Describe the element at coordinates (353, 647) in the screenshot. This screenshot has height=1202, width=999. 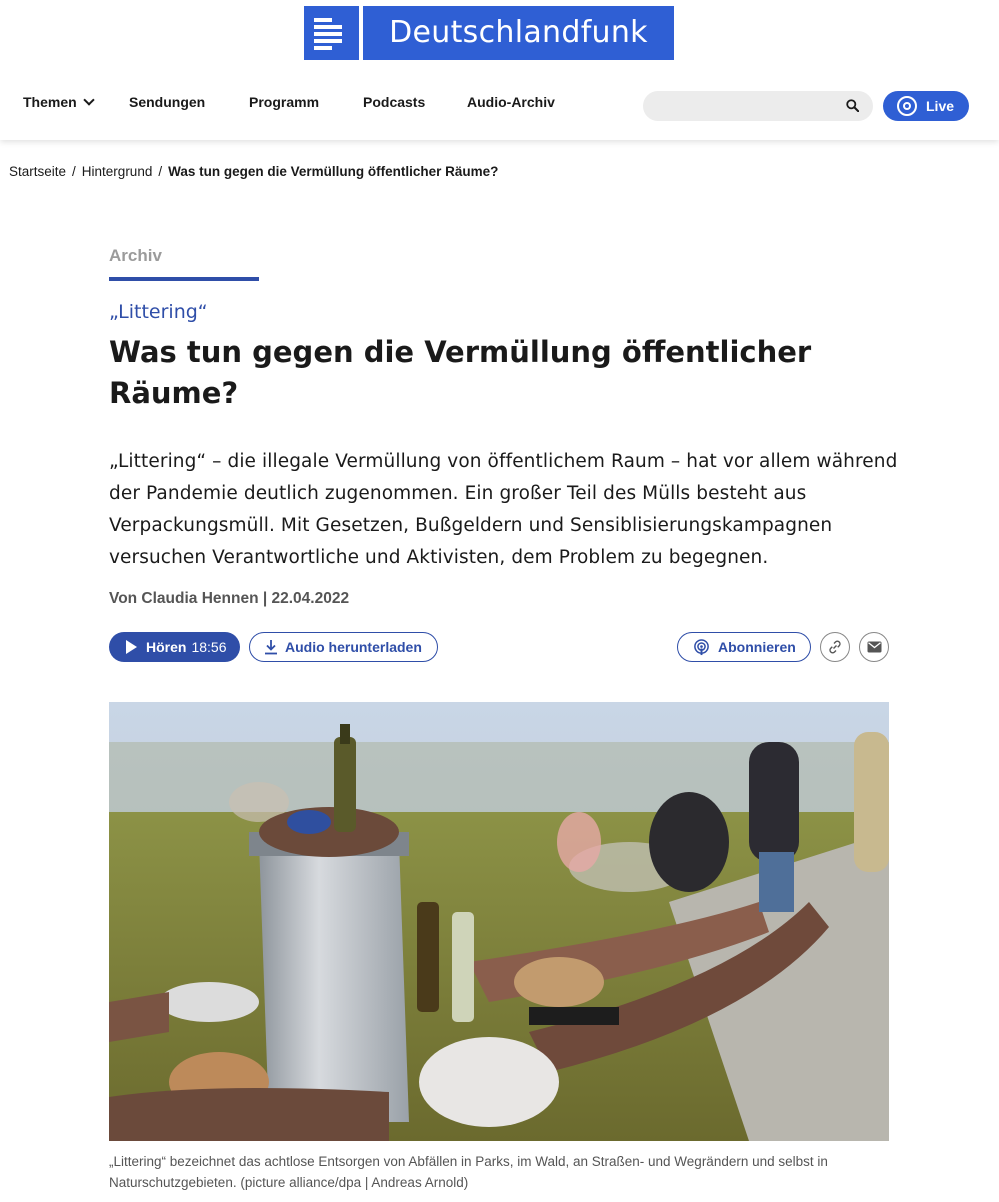
I see `download-label: Audio herunterladen` at that location.